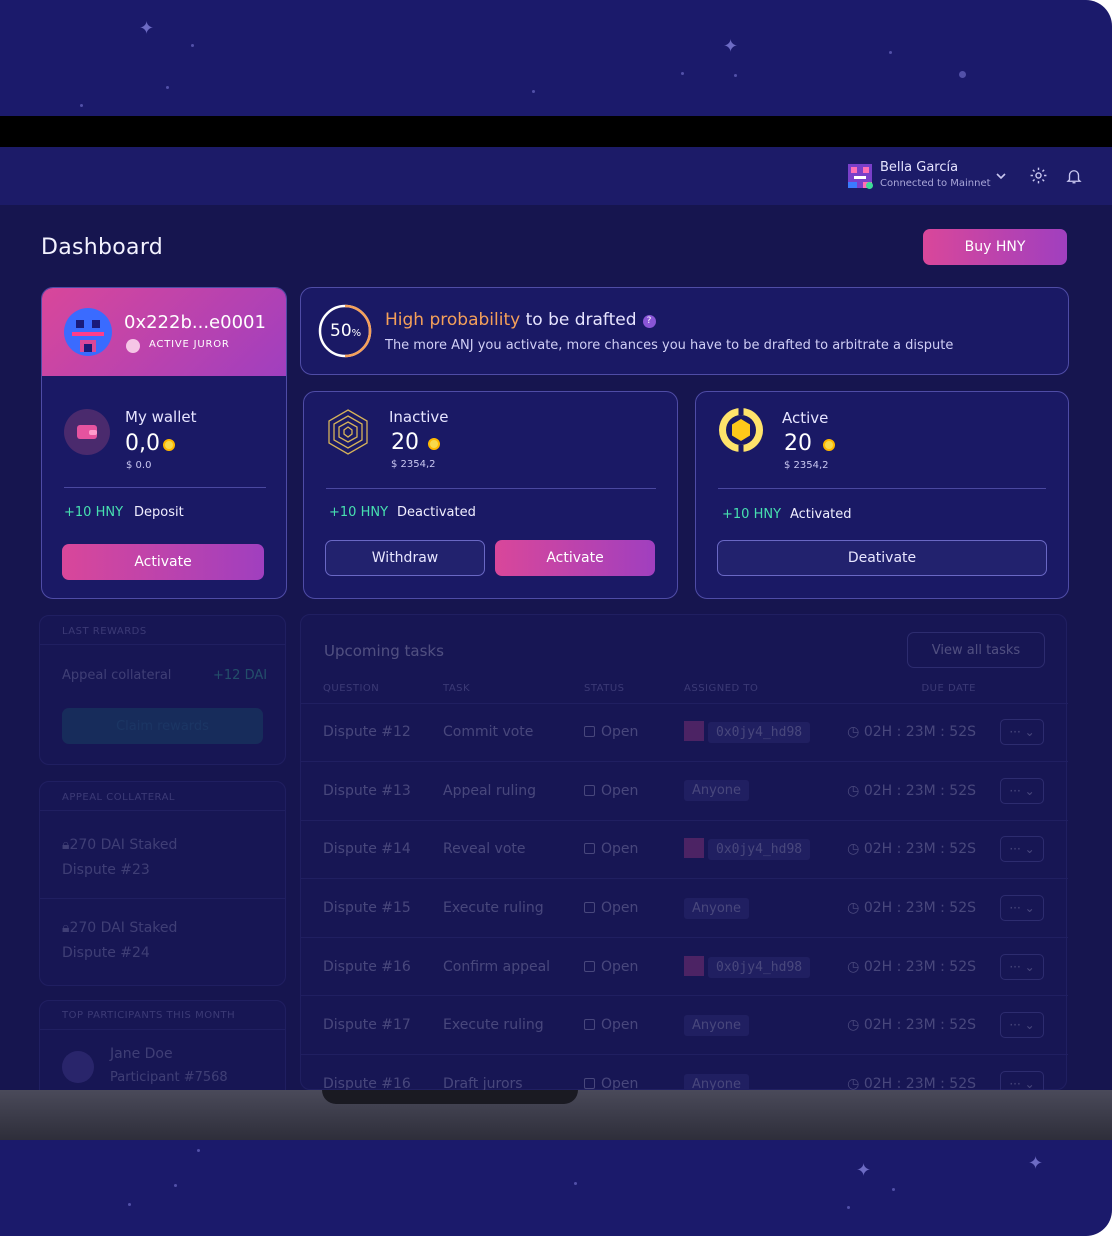  What do you see at coordinates (361, 849) in the screenshot?
I see `task-question: Dispute #14` at bounding box center [361, 849].